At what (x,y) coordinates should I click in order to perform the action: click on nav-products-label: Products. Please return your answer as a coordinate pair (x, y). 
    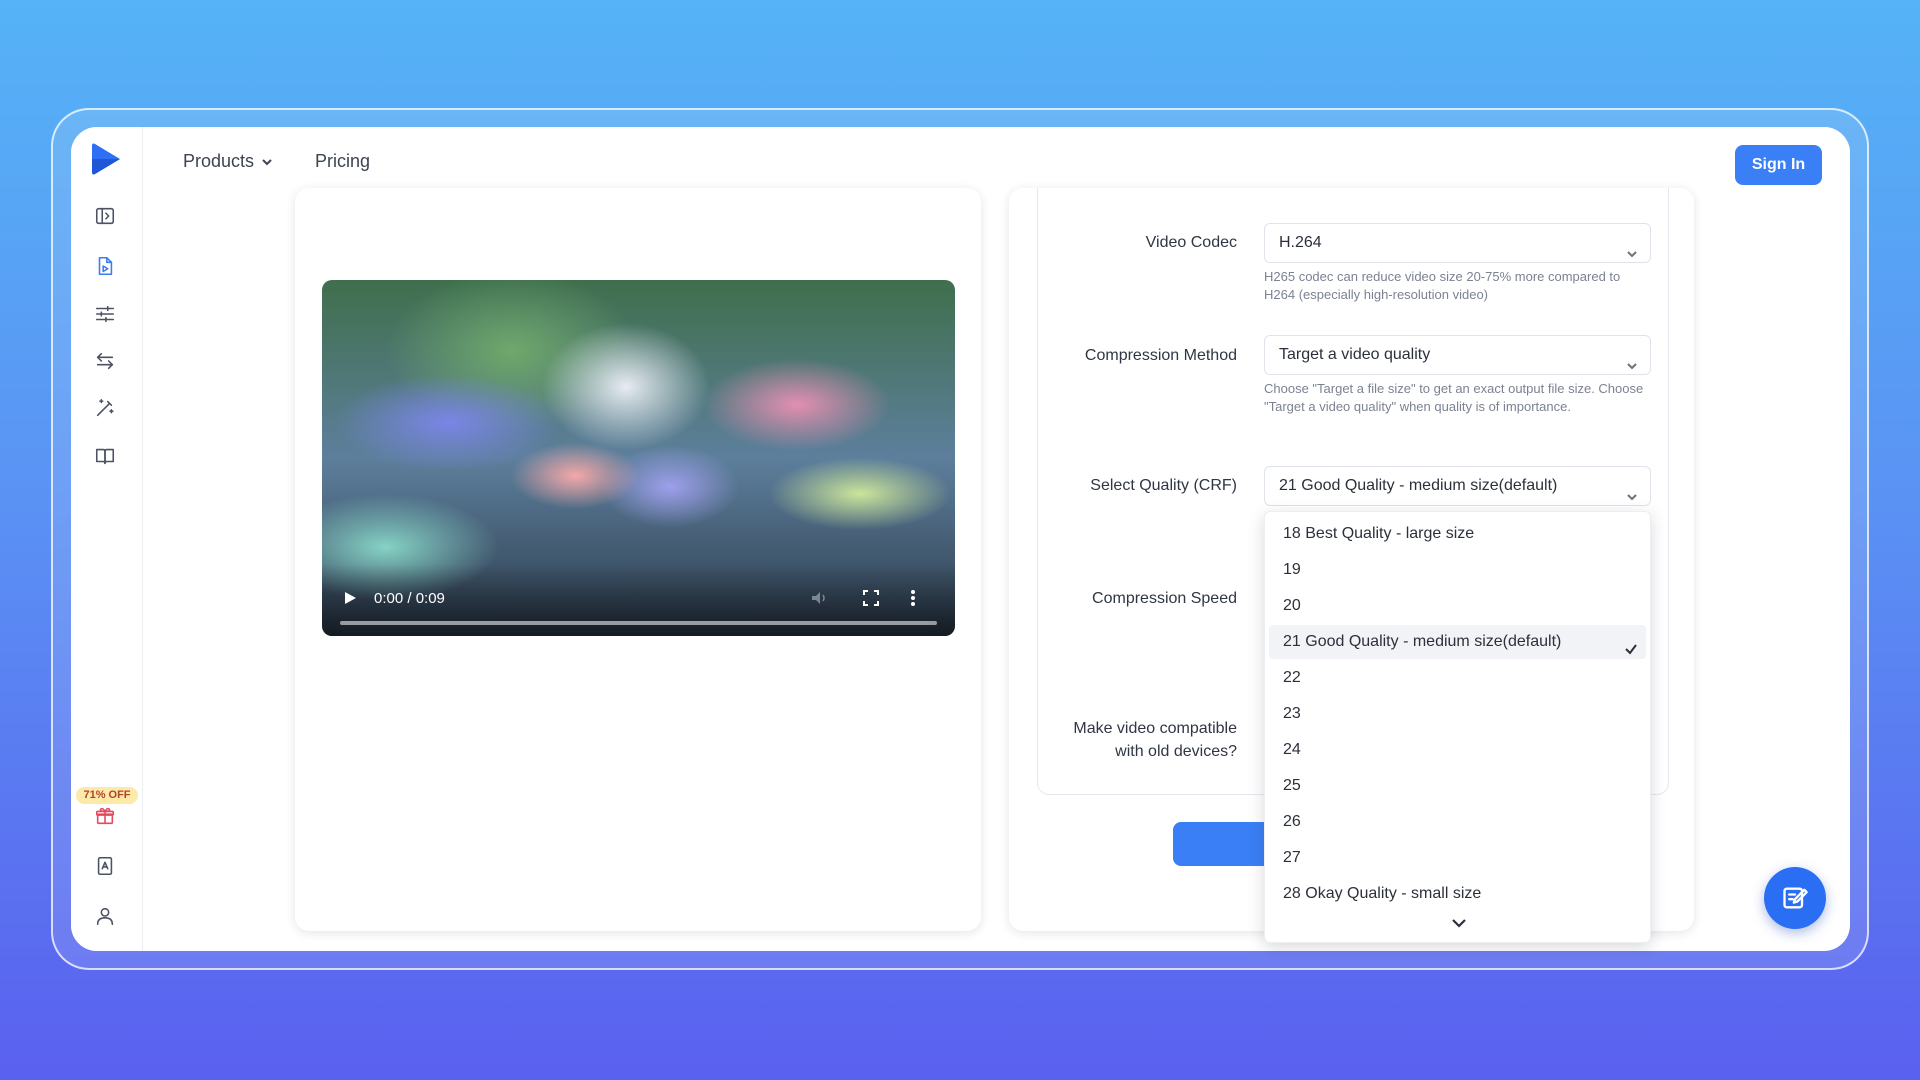
    Looking at the image, I should click on (219, 161).